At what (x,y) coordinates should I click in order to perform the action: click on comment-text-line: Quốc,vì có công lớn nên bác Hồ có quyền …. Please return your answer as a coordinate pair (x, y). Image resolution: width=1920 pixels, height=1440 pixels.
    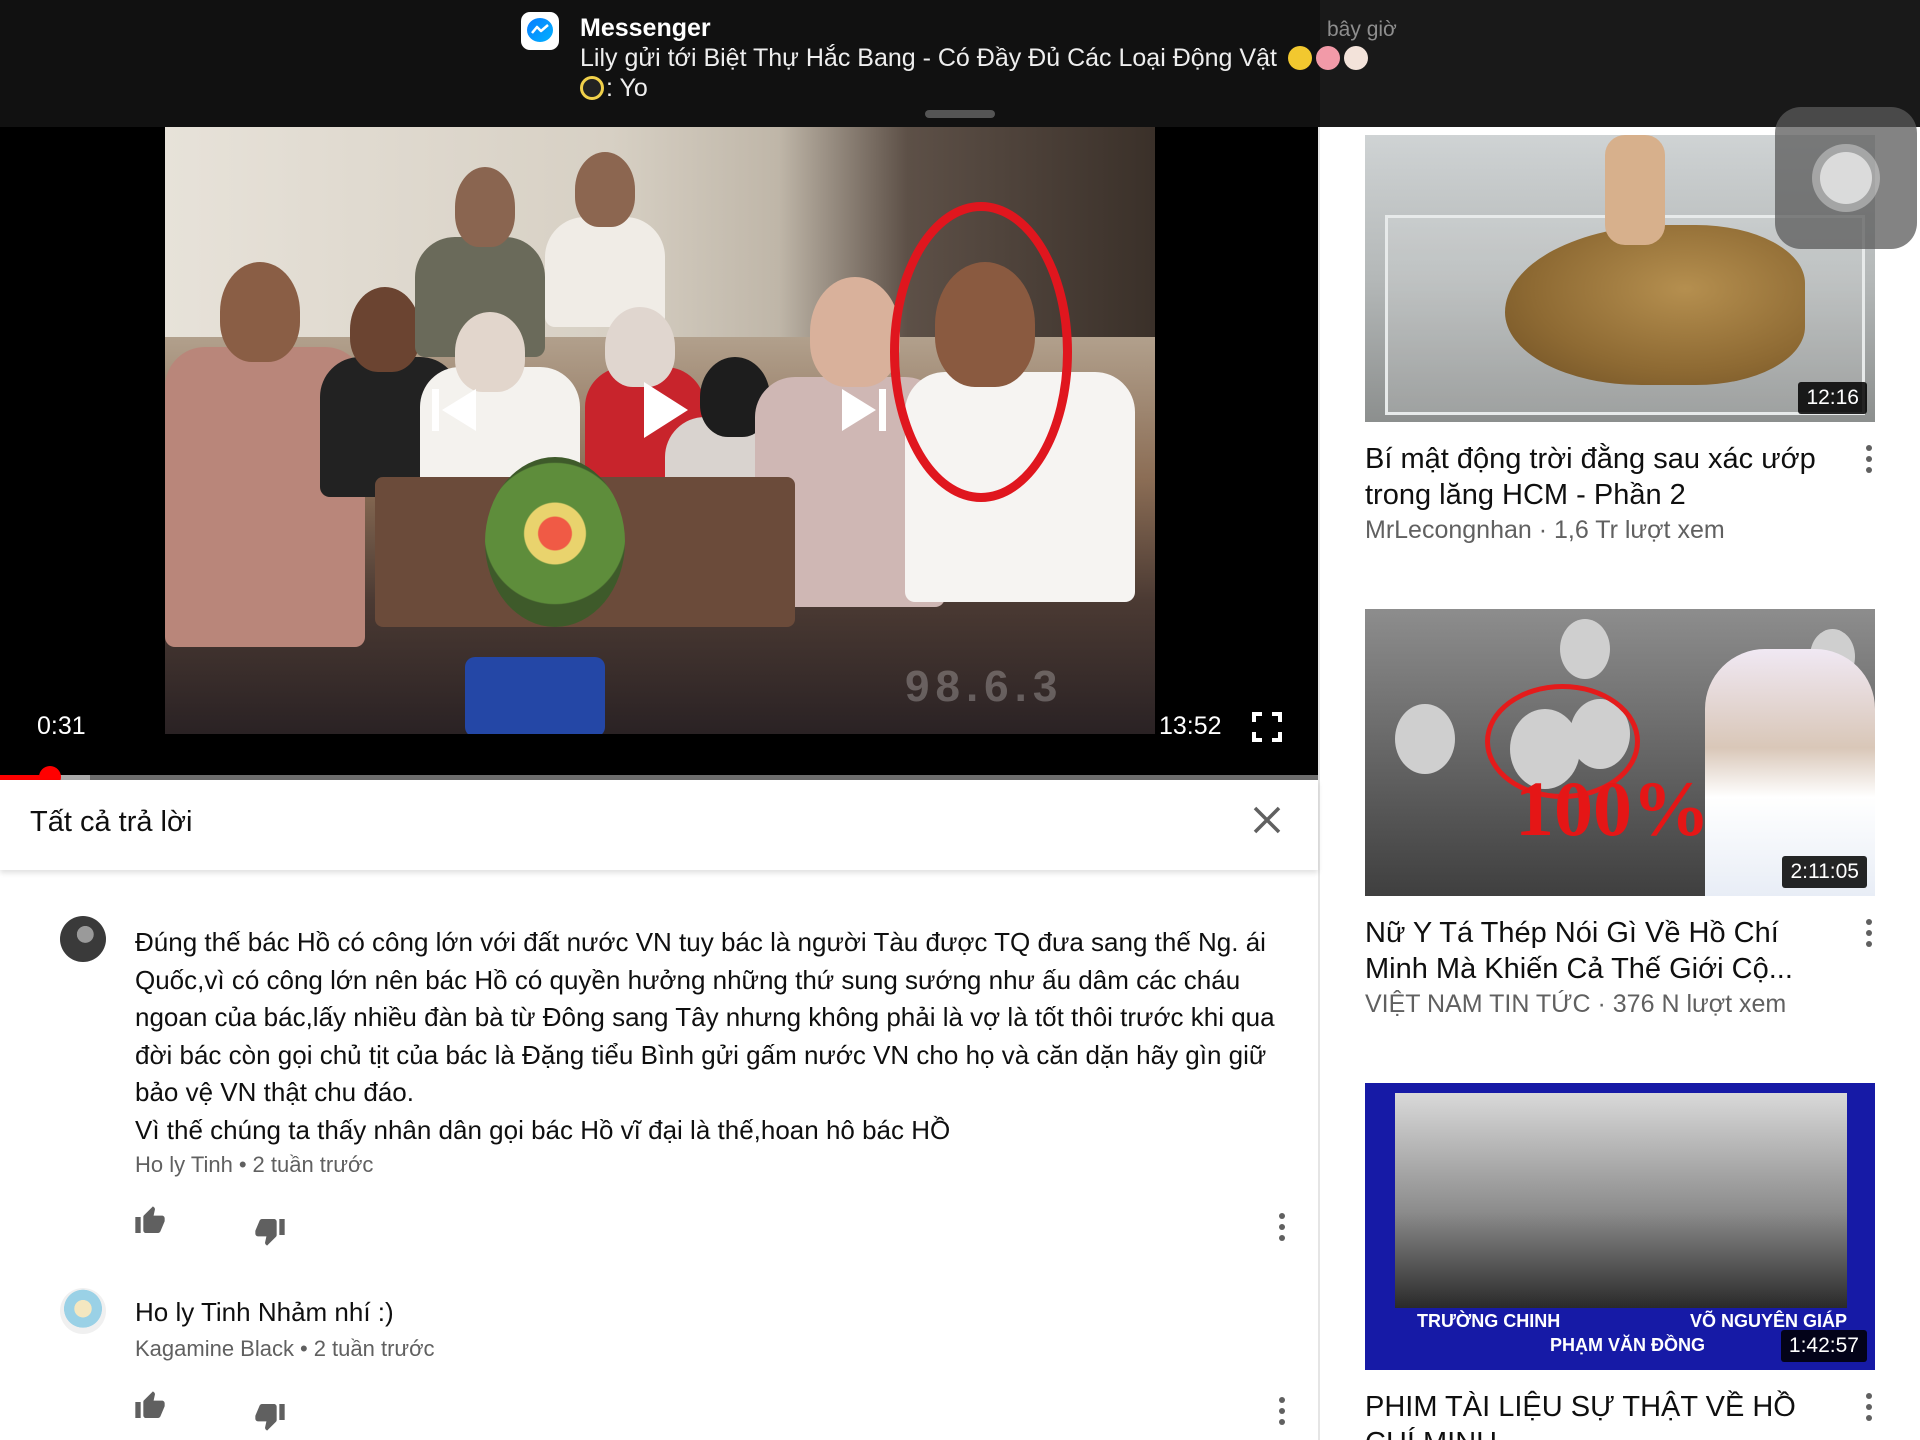
    Looking at the image, I should click on (688, 979).